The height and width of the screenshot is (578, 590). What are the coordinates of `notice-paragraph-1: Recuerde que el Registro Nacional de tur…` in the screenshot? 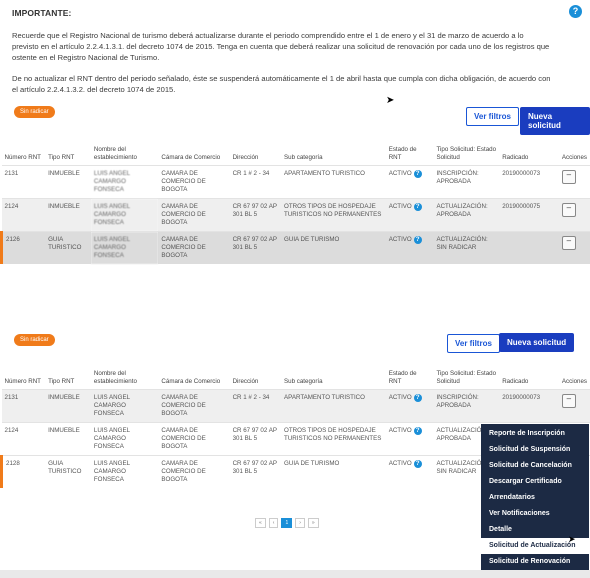 It's located at (281, 46).